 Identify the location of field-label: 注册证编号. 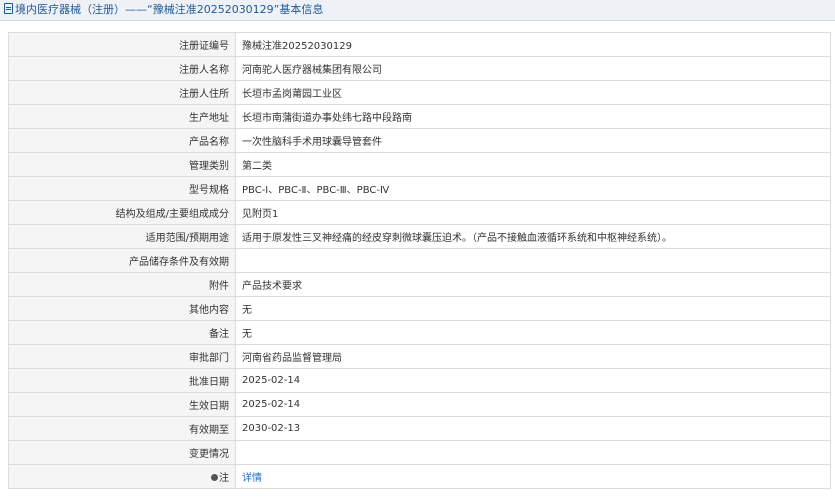
(122, 44).